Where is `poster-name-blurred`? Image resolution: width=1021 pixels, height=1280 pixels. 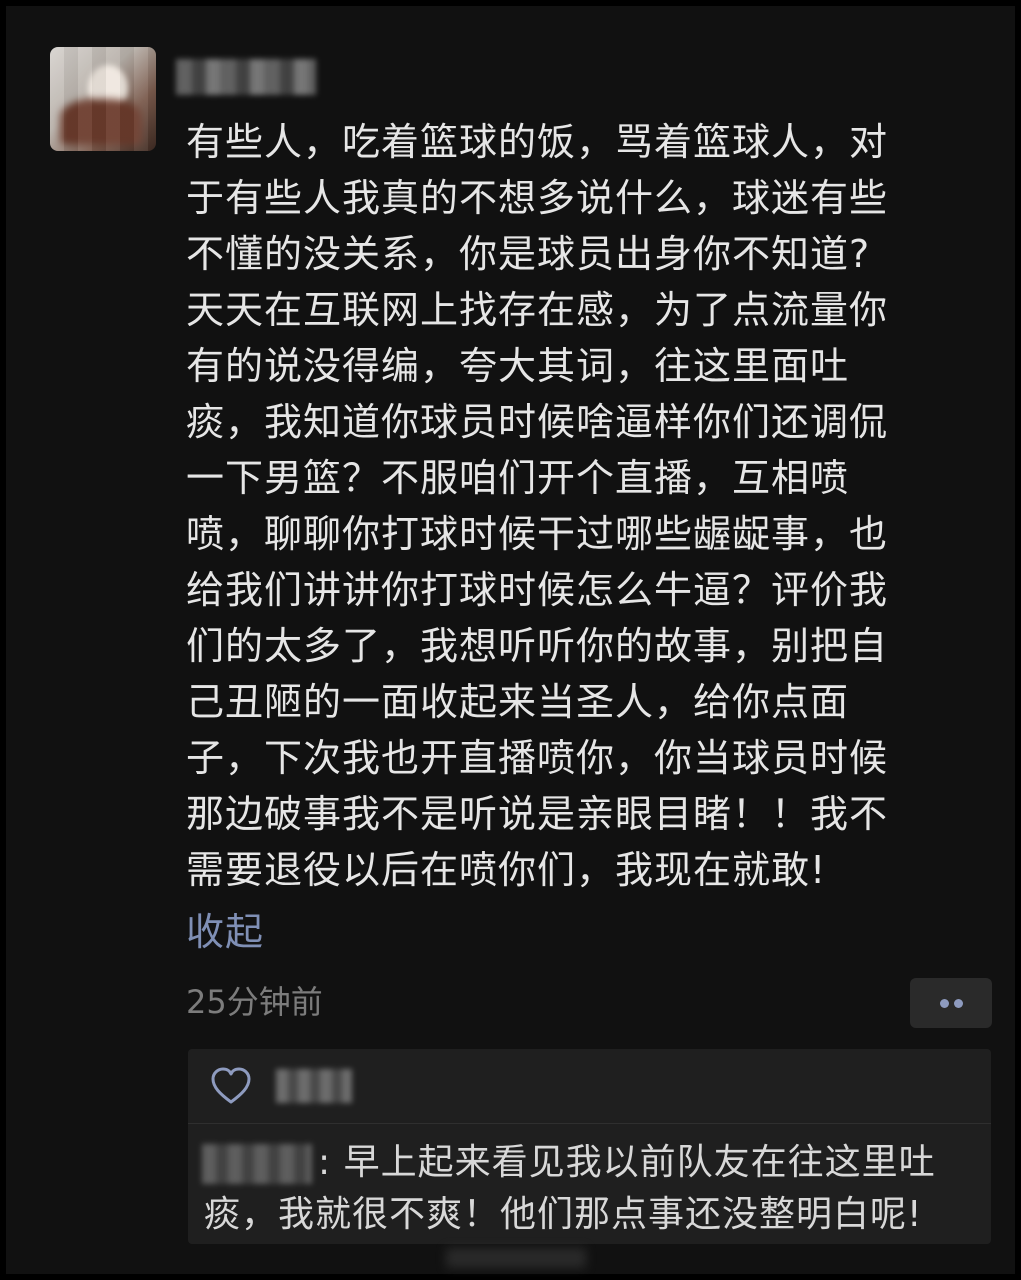 poster-name-blurred is located at coordinates (246, 77).